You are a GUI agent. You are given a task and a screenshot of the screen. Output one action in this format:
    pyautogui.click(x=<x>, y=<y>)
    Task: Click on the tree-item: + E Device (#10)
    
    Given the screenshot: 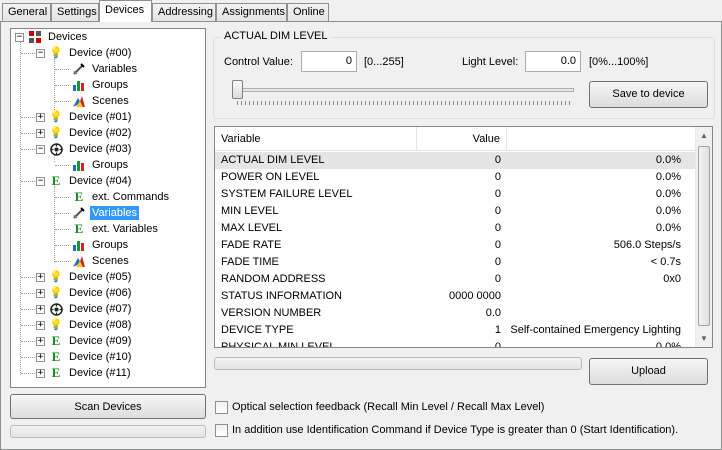 What is the action you would take?
    pyautogui.click(x=84, y=357)
    